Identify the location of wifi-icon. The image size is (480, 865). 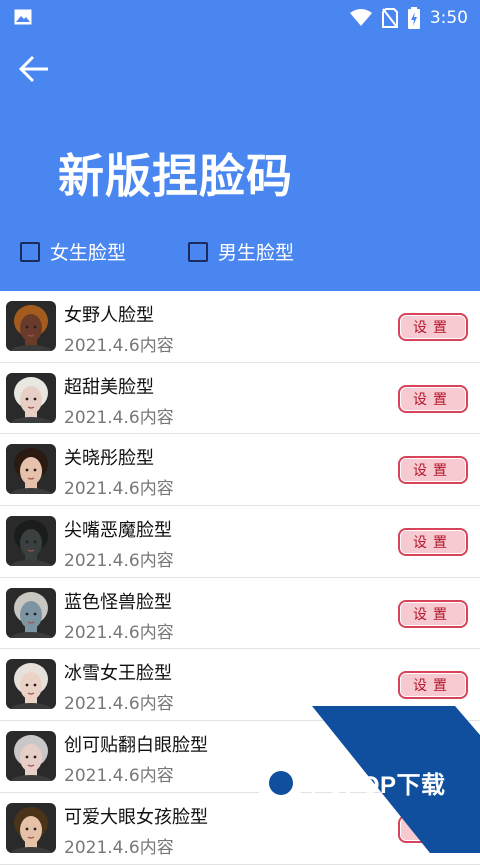
(360, 17).